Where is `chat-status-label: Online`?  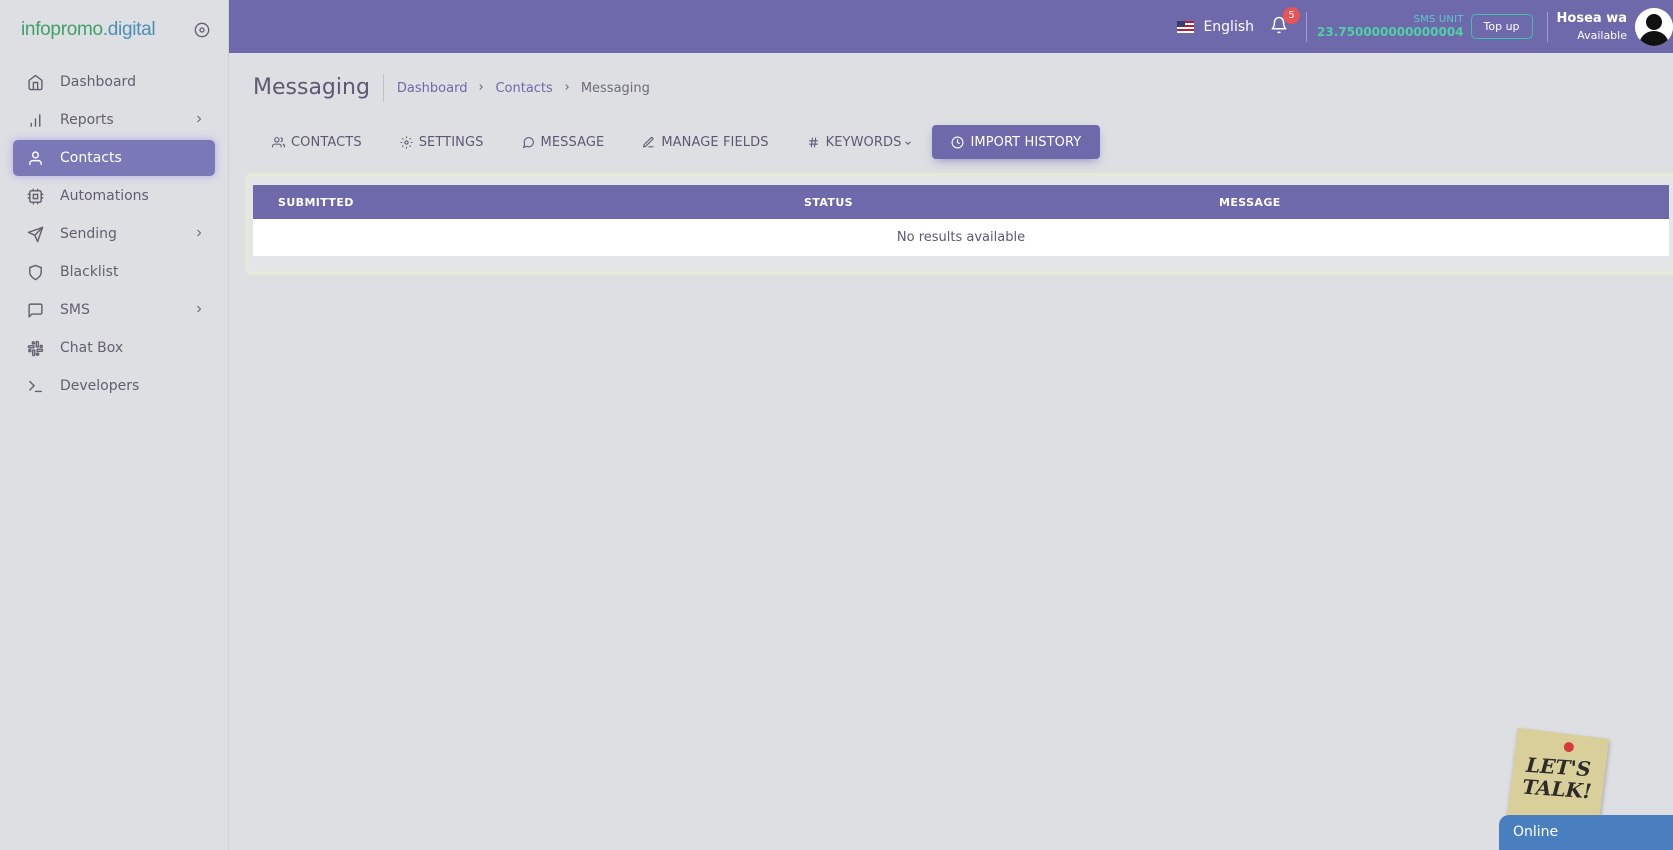 chat-status-label: Online is located at coordinates (1536, 832).